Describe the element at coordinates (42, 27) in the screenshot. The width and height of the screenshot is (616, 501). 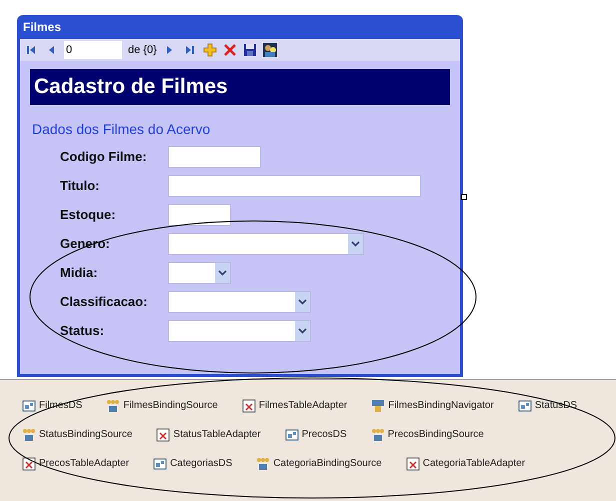
I see `window-title: Filmes` at that location.